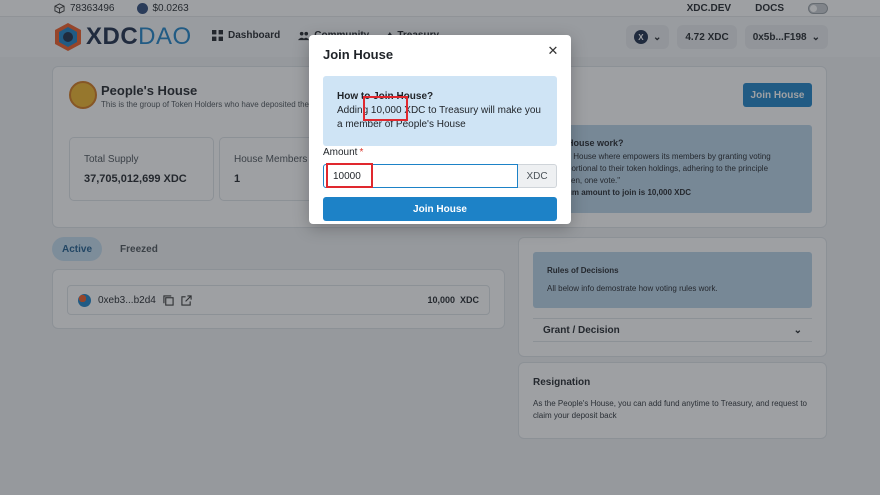 The width and height of the screenshot is (880, 495). What do you see at coordinates (537, 176) in the screenshot?
I see `amount-unit: XDC` at bounding box center [537, 176].